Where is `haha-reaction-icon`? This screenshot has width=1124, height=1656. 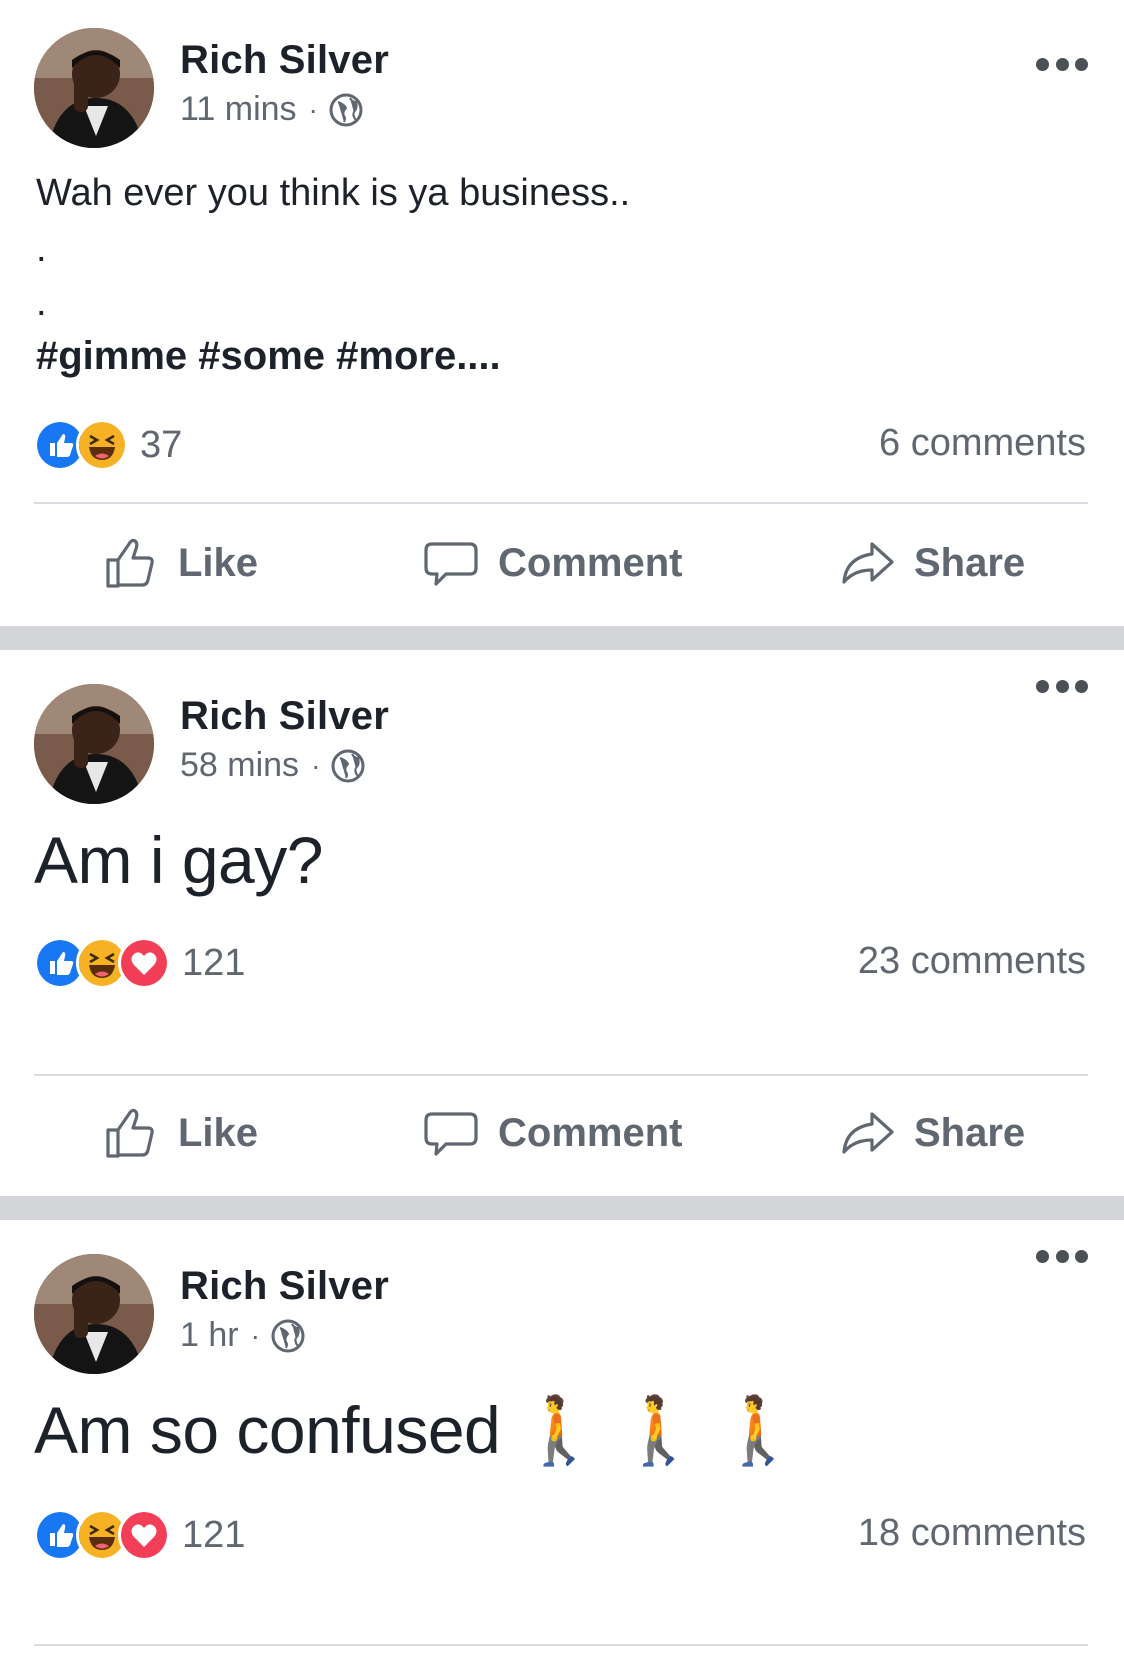
haha-reaction-icon is located at coordinates (102, 445).